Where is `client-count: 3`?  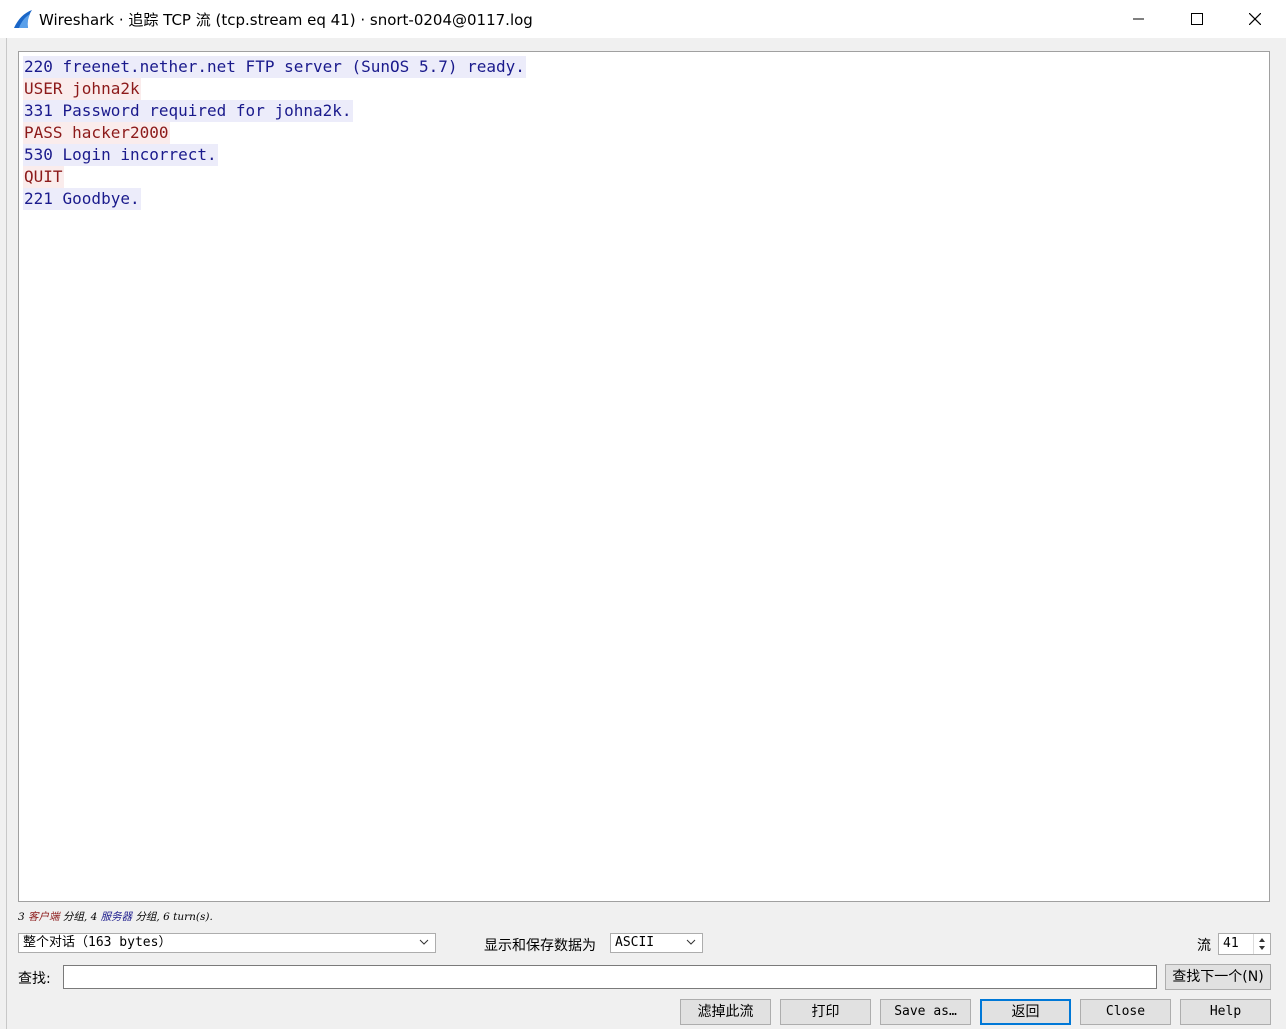 client-count: 3 is located at coordinates (21, 917).